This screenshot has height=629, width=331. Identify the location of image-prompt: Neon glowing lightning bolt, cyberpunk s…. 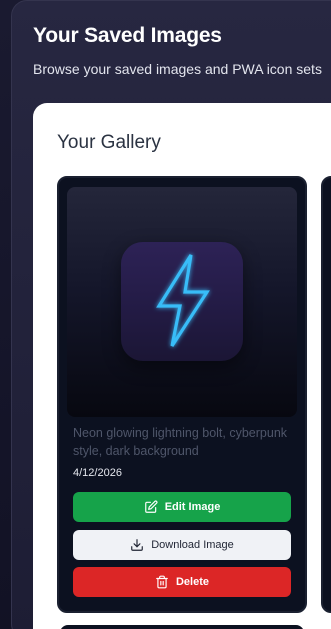
(180, 442).